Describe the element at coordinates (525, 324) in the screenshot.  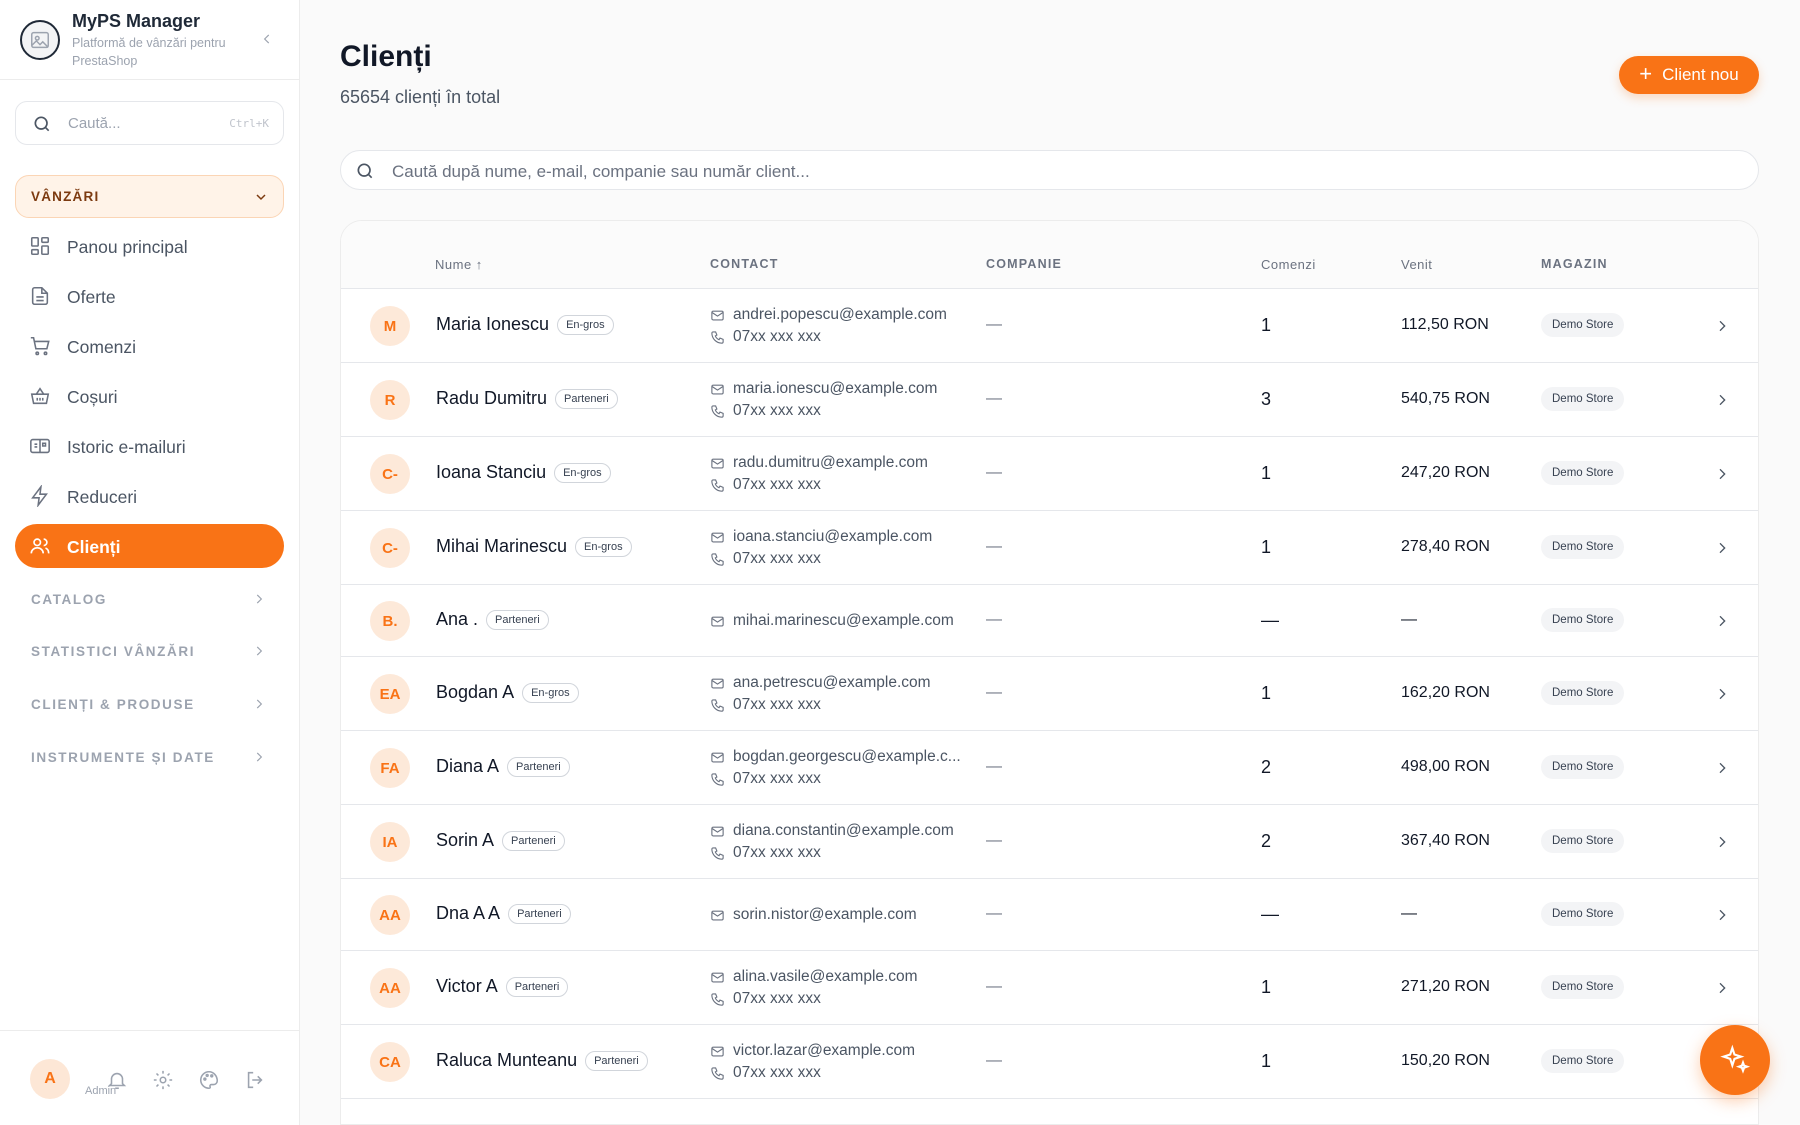
I see `client-name-cell: Maria Ionescu En-gros` at that location.